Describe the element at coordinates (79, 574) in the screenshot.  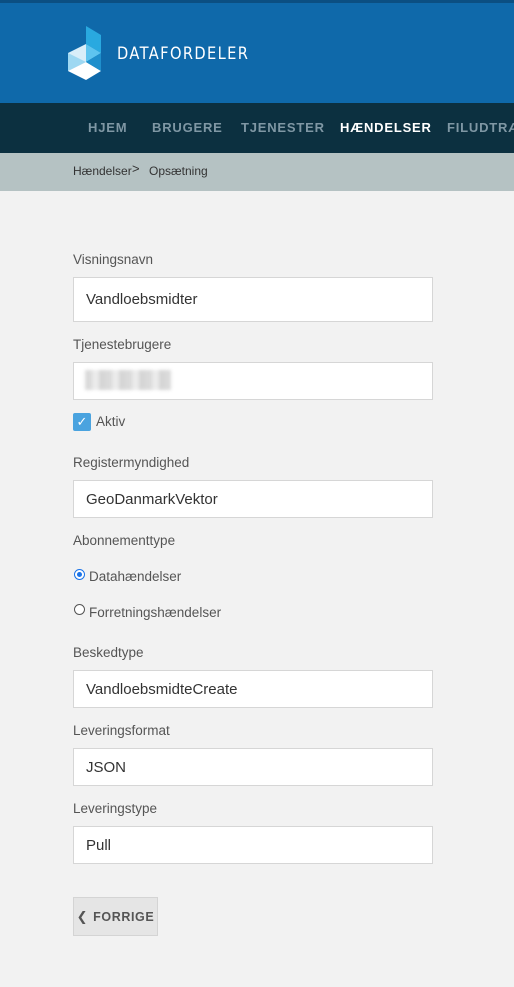
I see `radio-datahaendelser` at that location.